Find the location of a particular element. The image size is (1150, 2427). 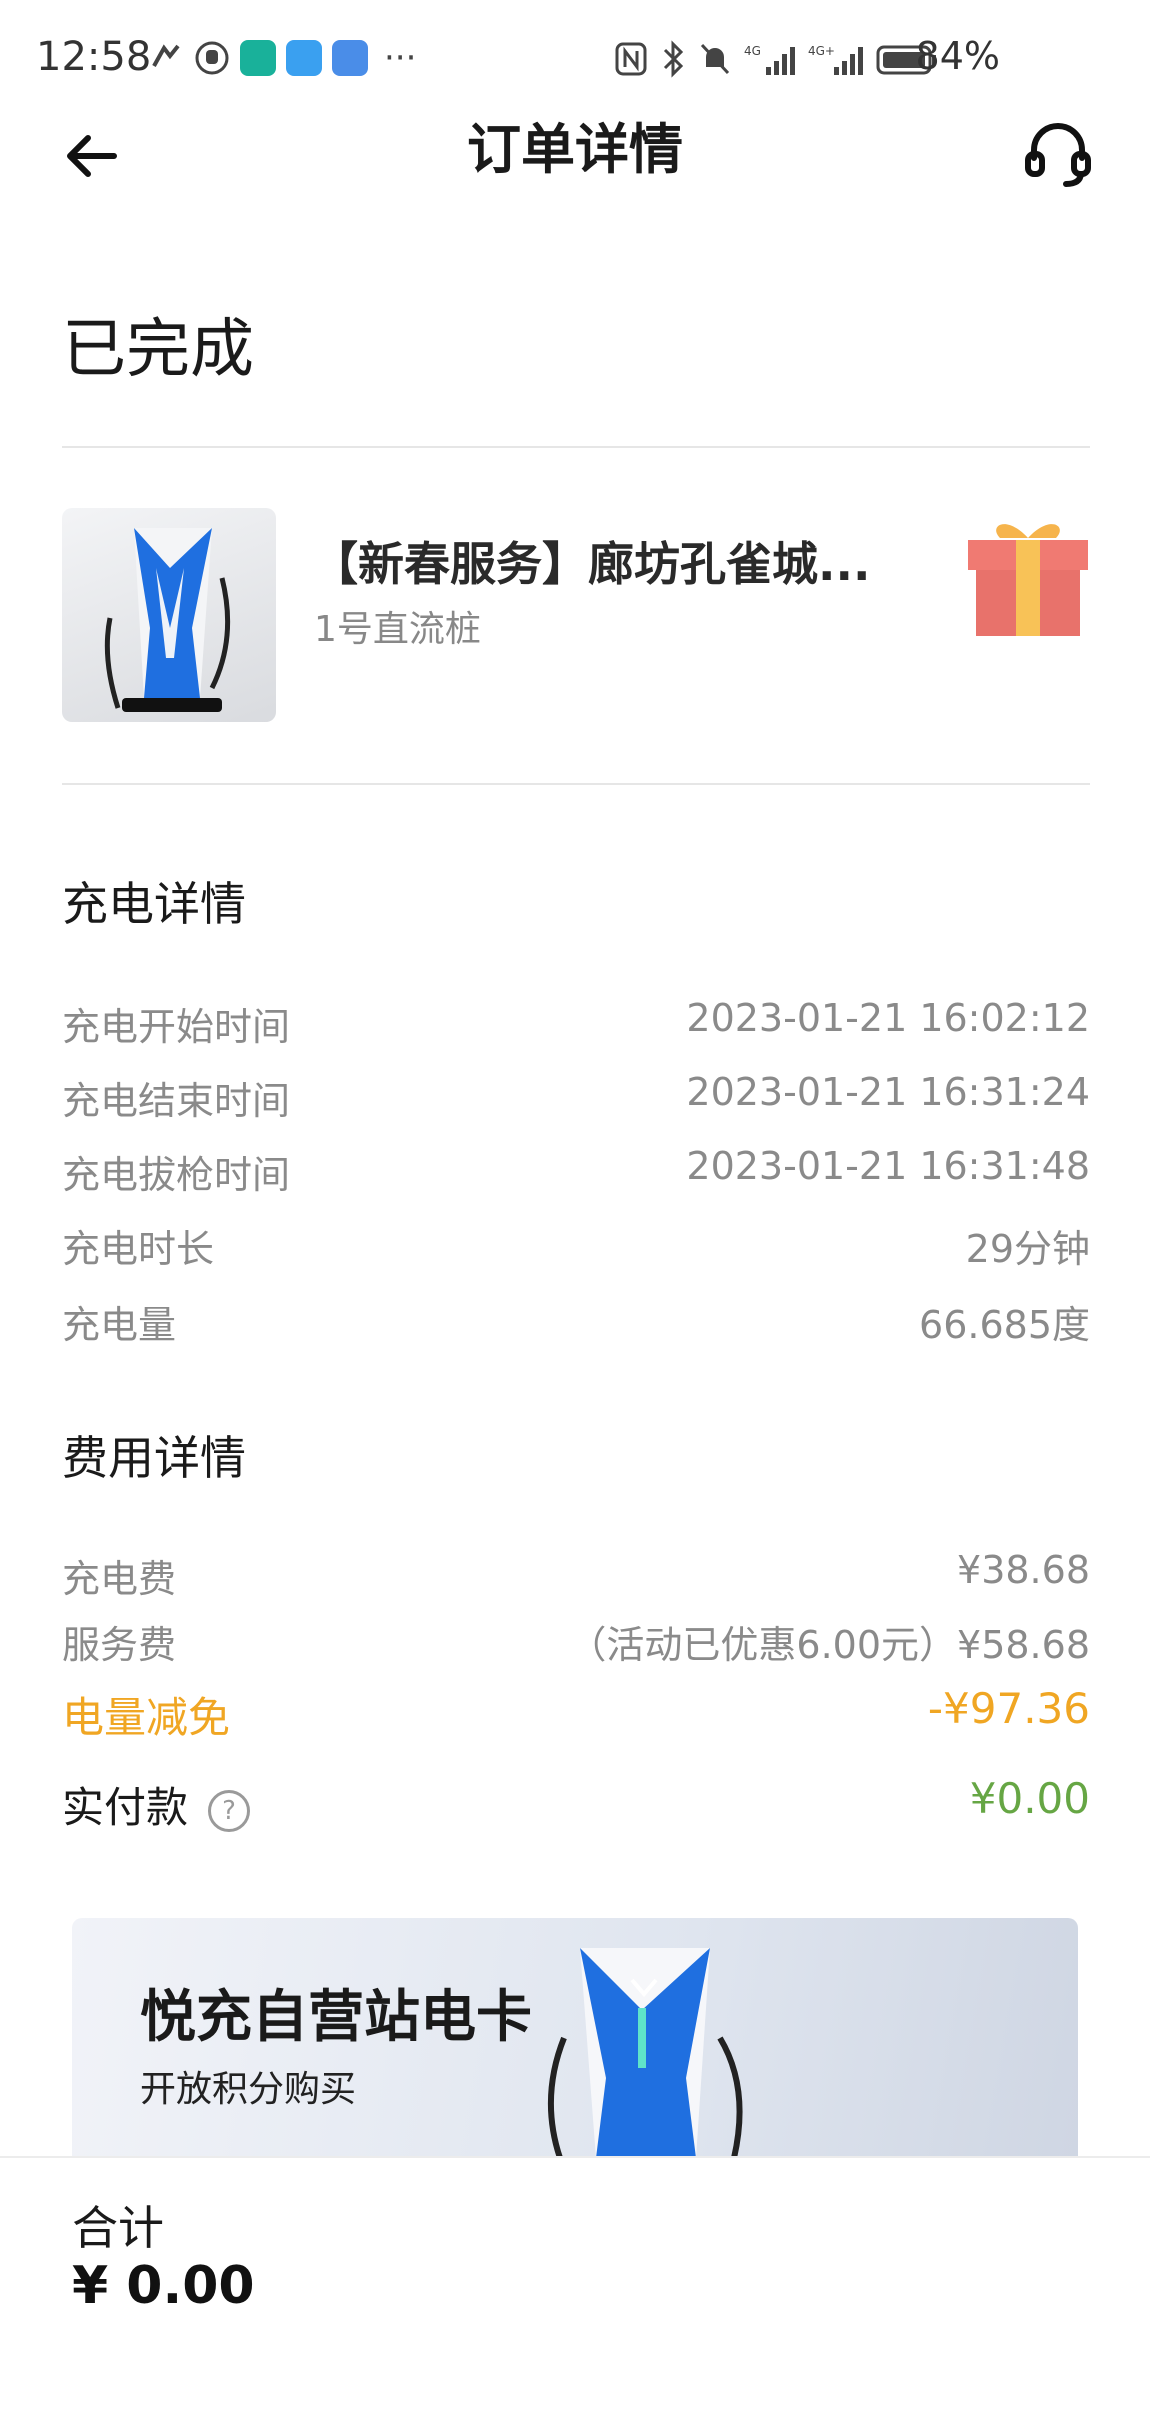

mute-bell-icon is located at coordinates (715, 59).